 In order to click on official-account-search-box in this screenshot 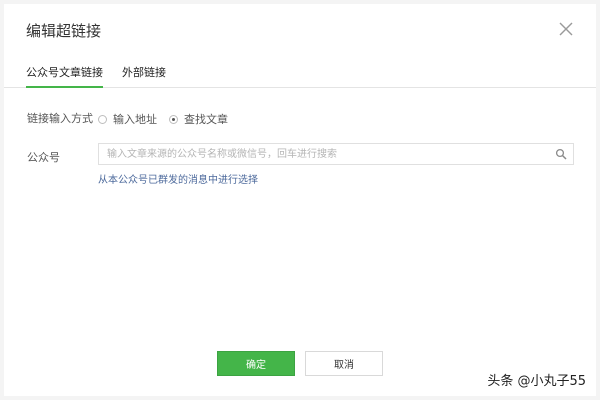, I will do `click(336, 154)`.